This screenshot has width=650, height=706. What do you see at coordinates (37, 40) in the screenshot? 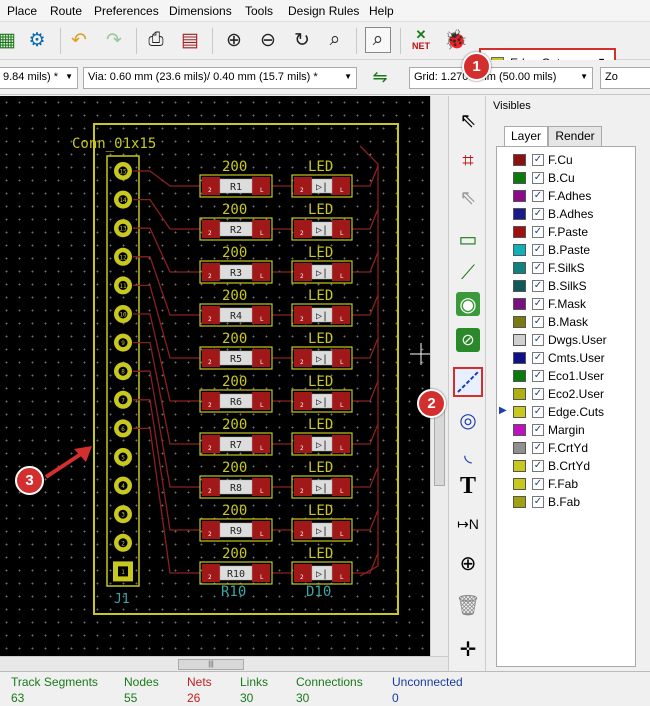
I see `footprint-editor-icon: ⚙` at bounding box center [37, 40].